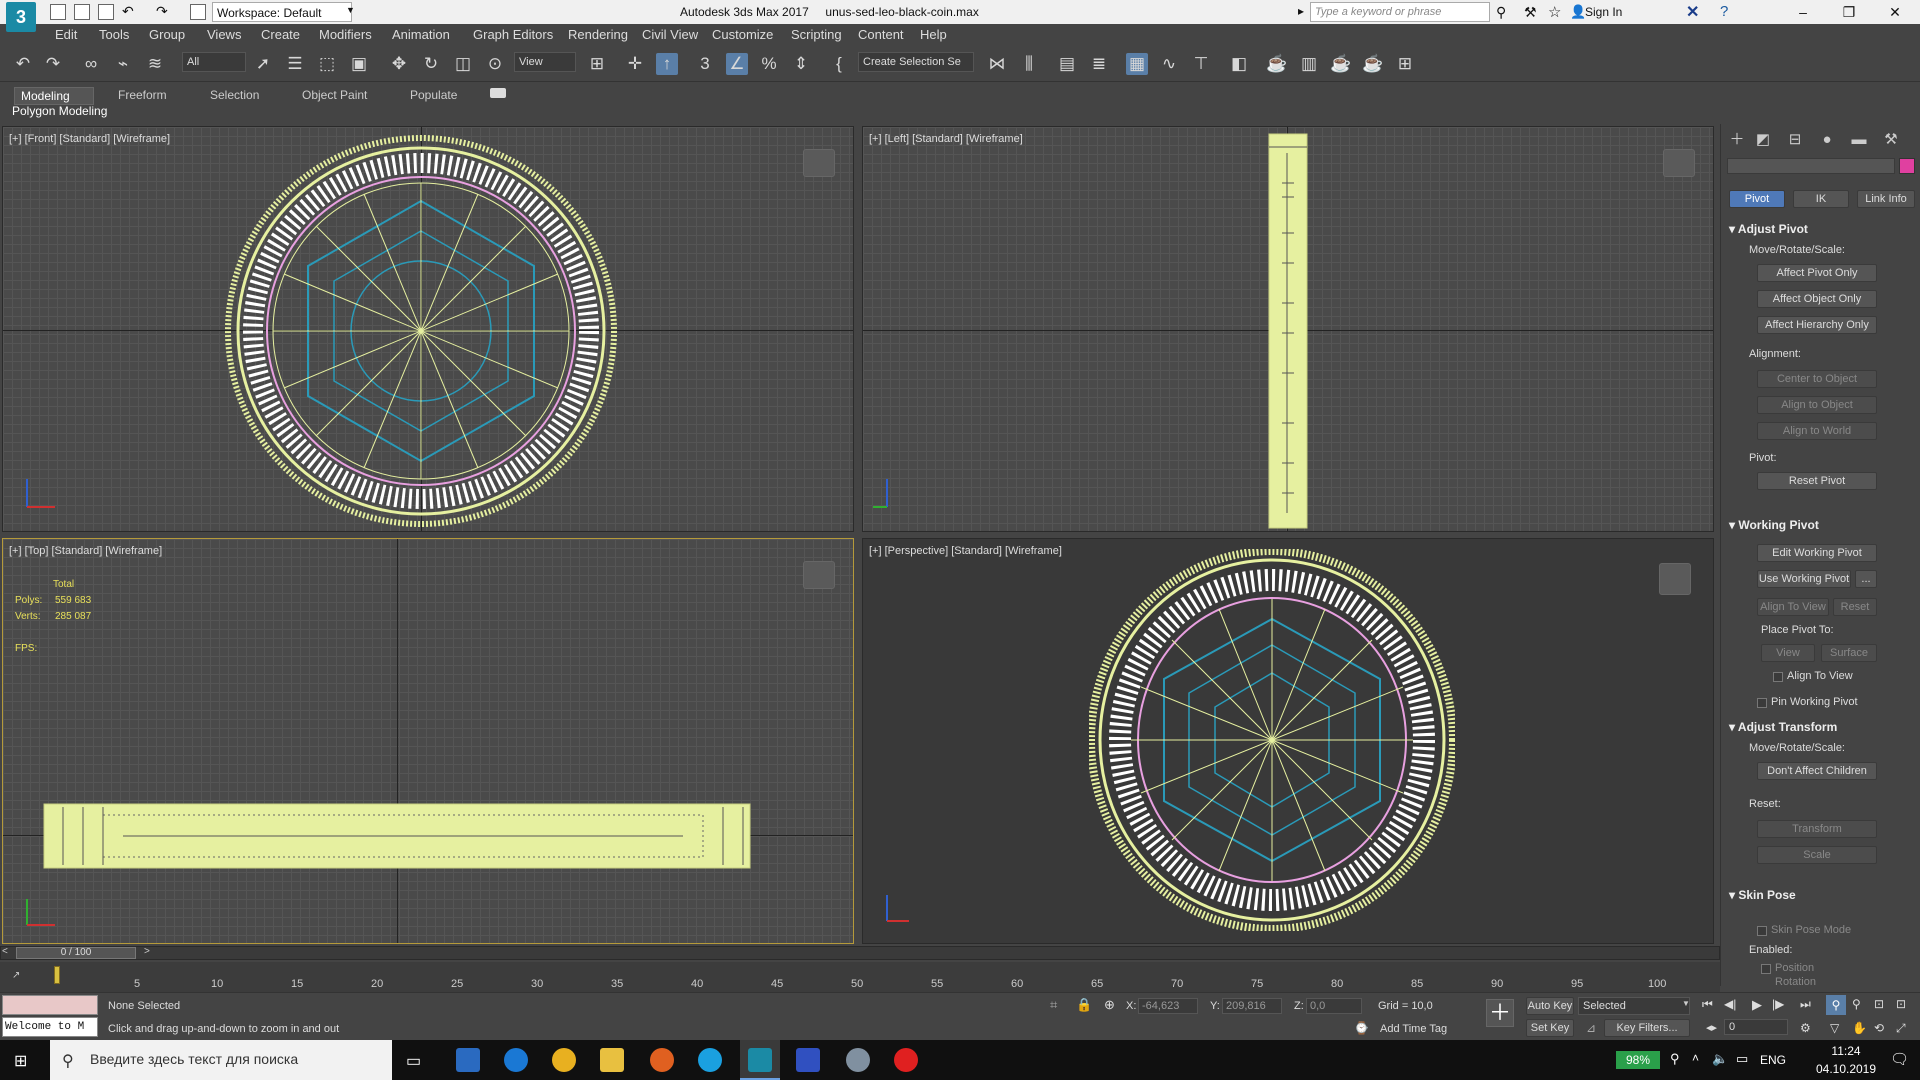 This screenshot has height=1080, width=1920. I want to click on viewcube-left, so click(1679, 163).